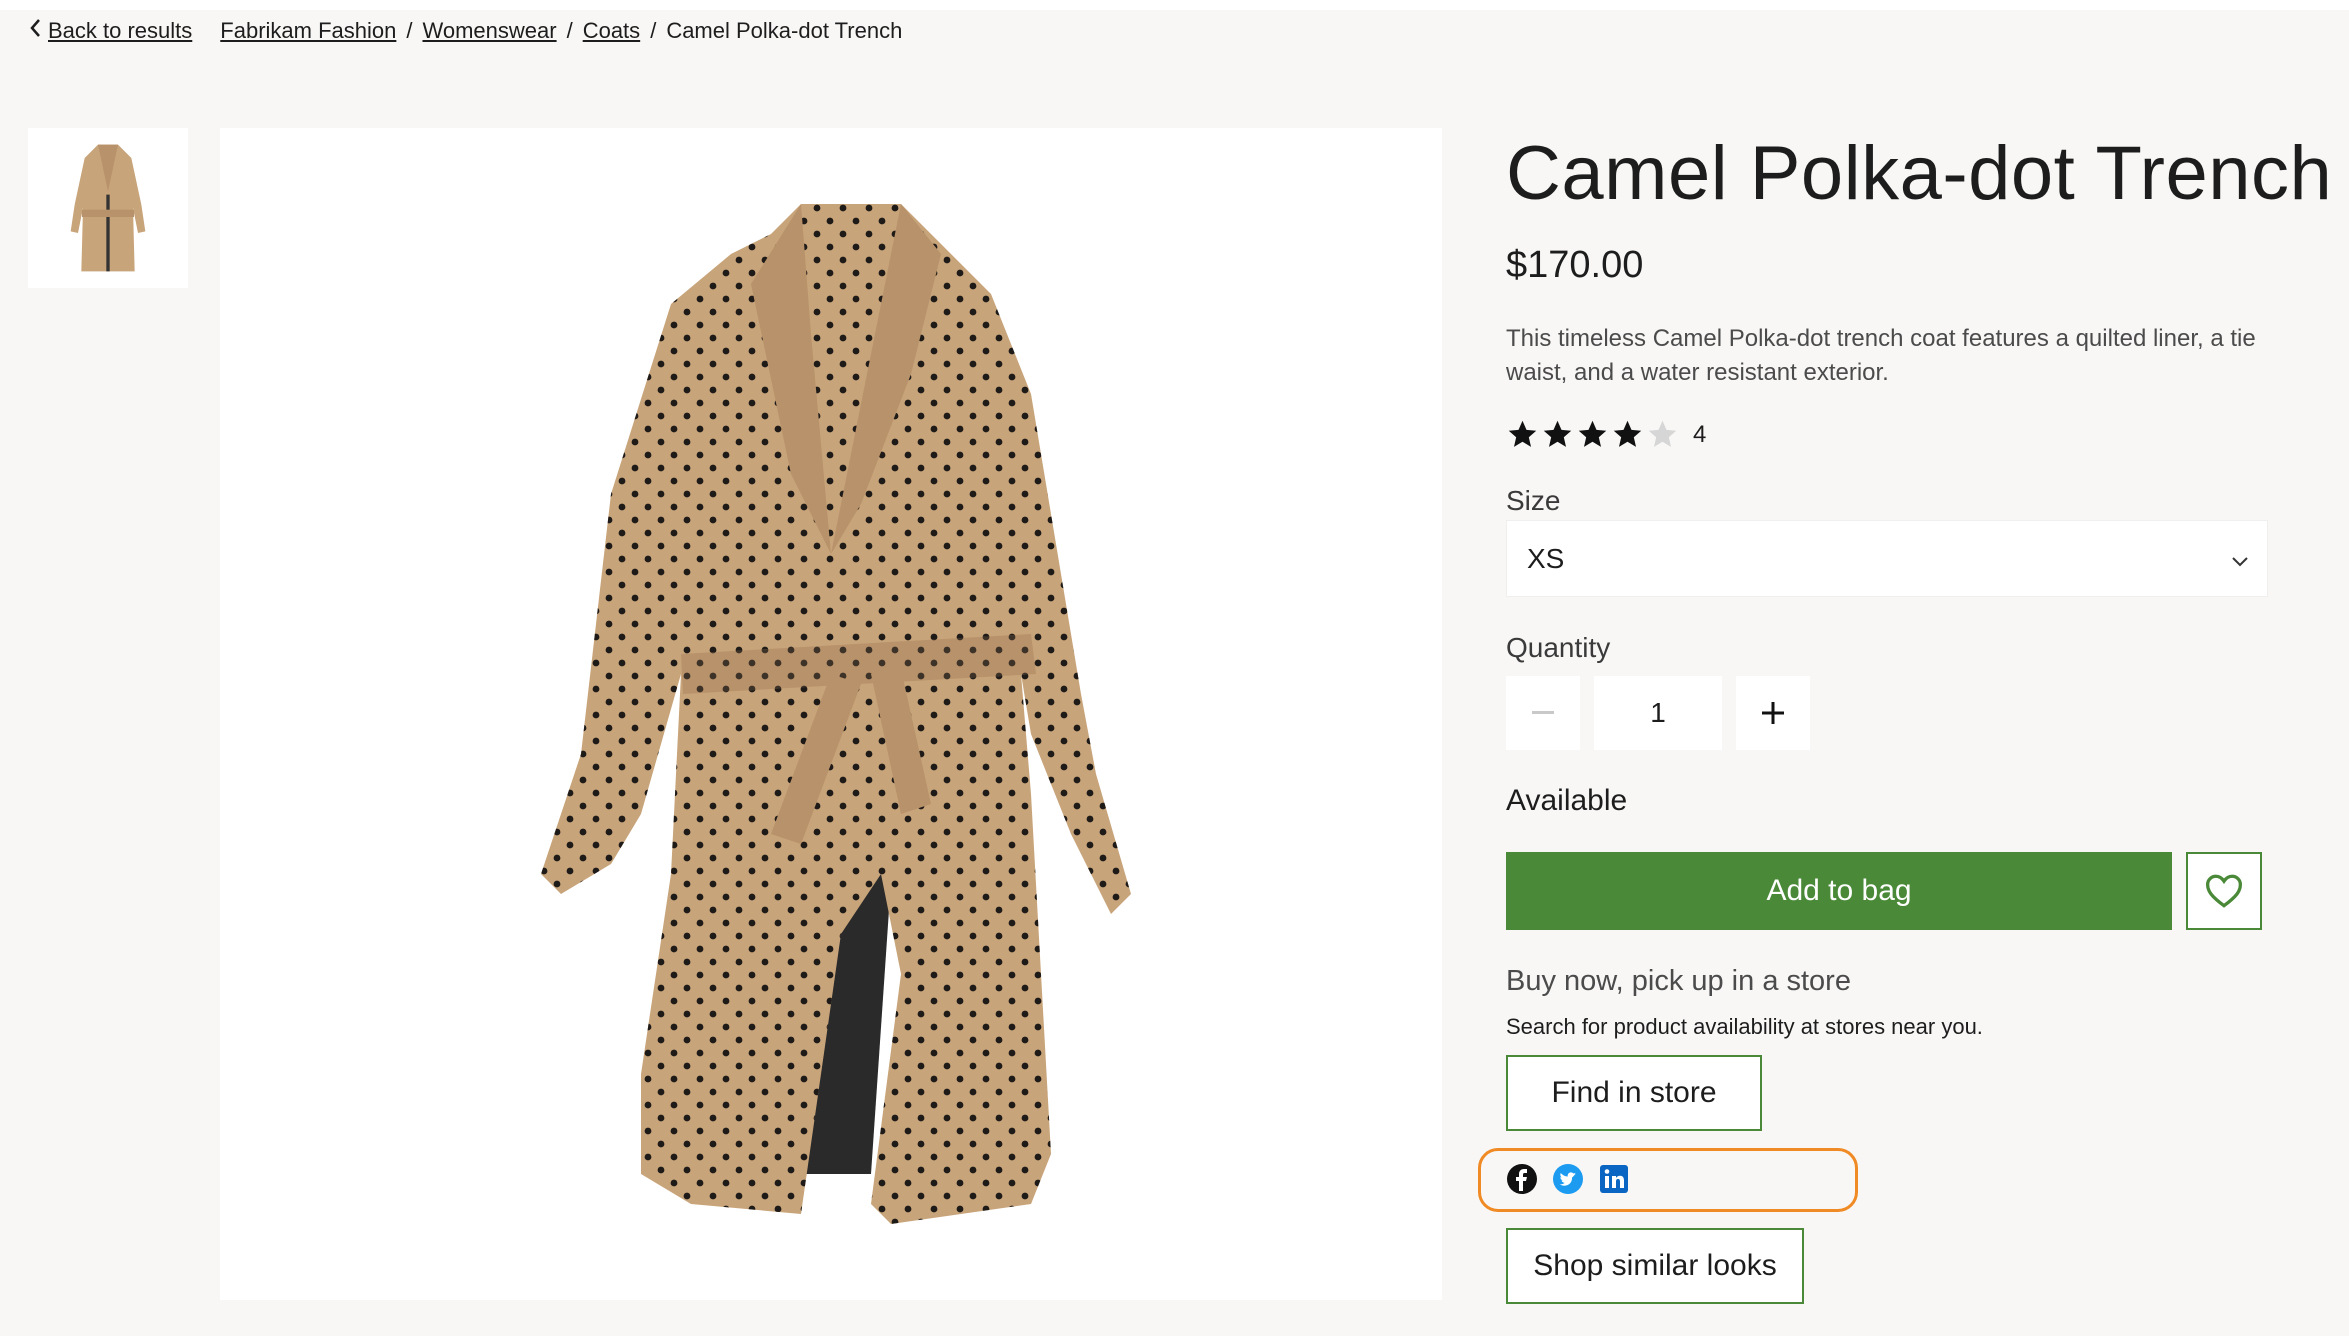 The height and width of the screenshot is (1336, 2349). What do you see at coordinates (1575, 265) in the screenshot?
I see `product-price: $170.00` at bounding box center [1575, 265].